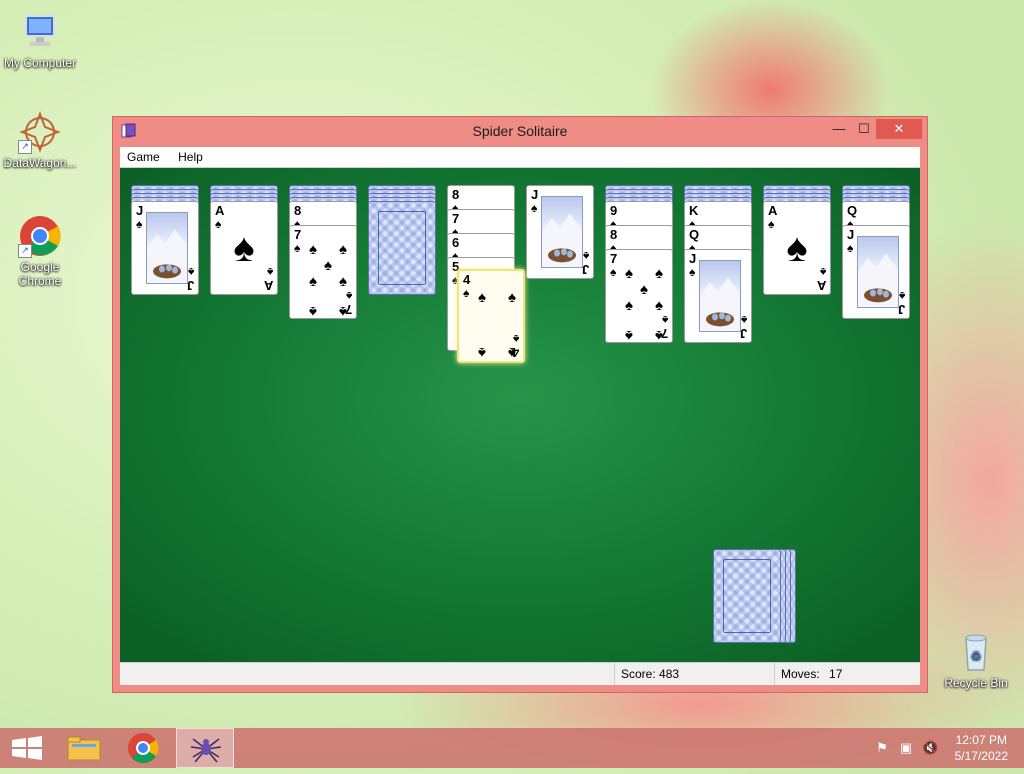 This screenshot has height=774, width=1024. What do you see at coordinates (456, 194) in the screenshot?
I see `card-rank: 8` at bounding box center [456, 194].